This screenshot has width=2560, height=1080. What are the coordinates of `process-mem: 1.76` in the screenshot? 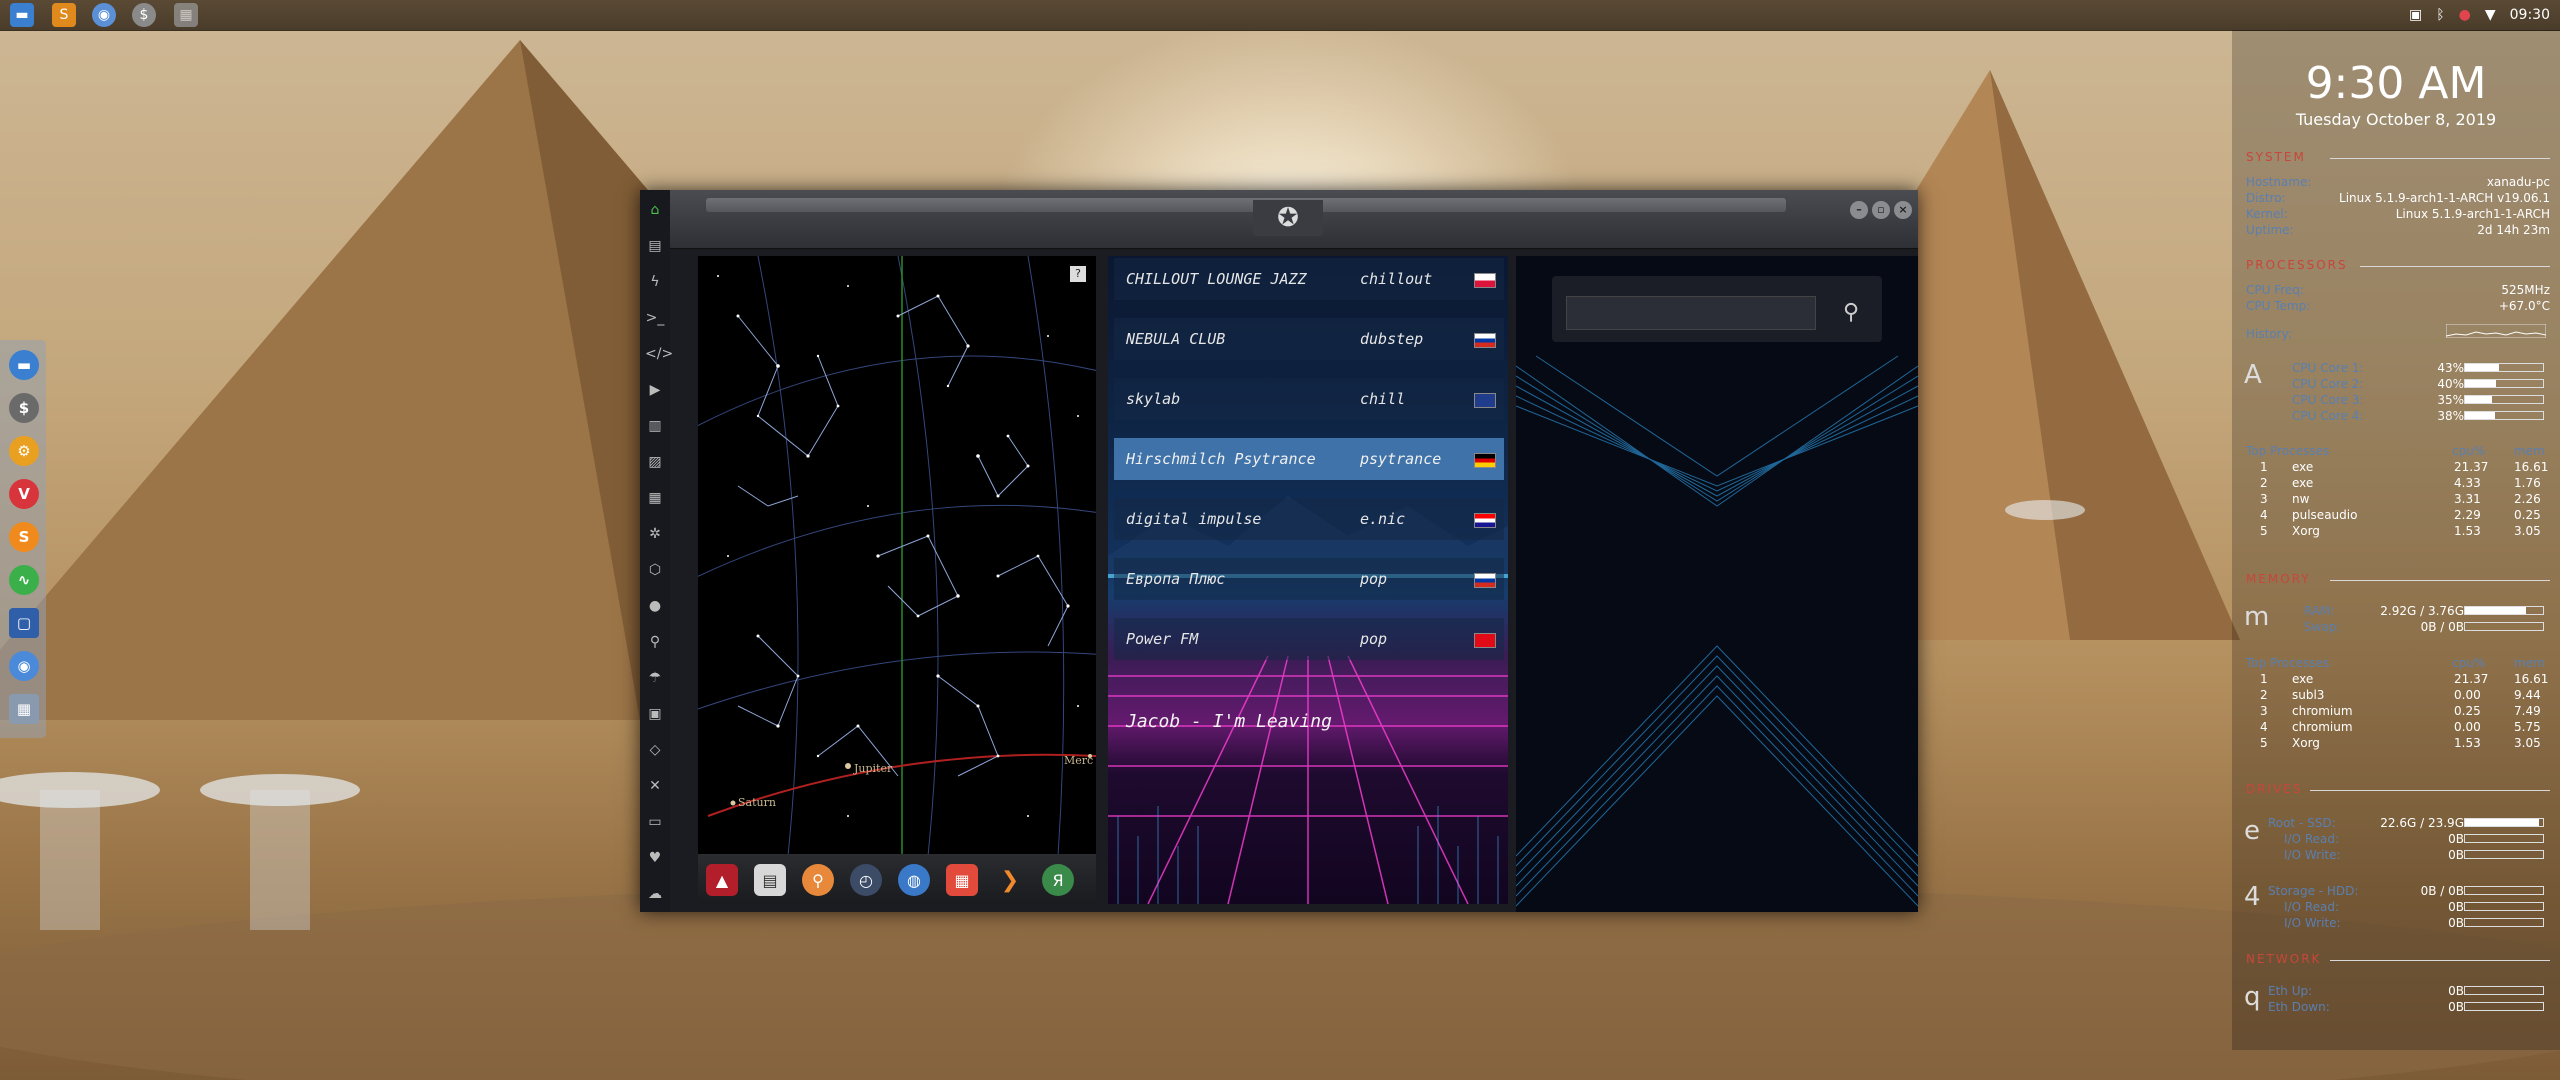 It's located at (2527, 483).